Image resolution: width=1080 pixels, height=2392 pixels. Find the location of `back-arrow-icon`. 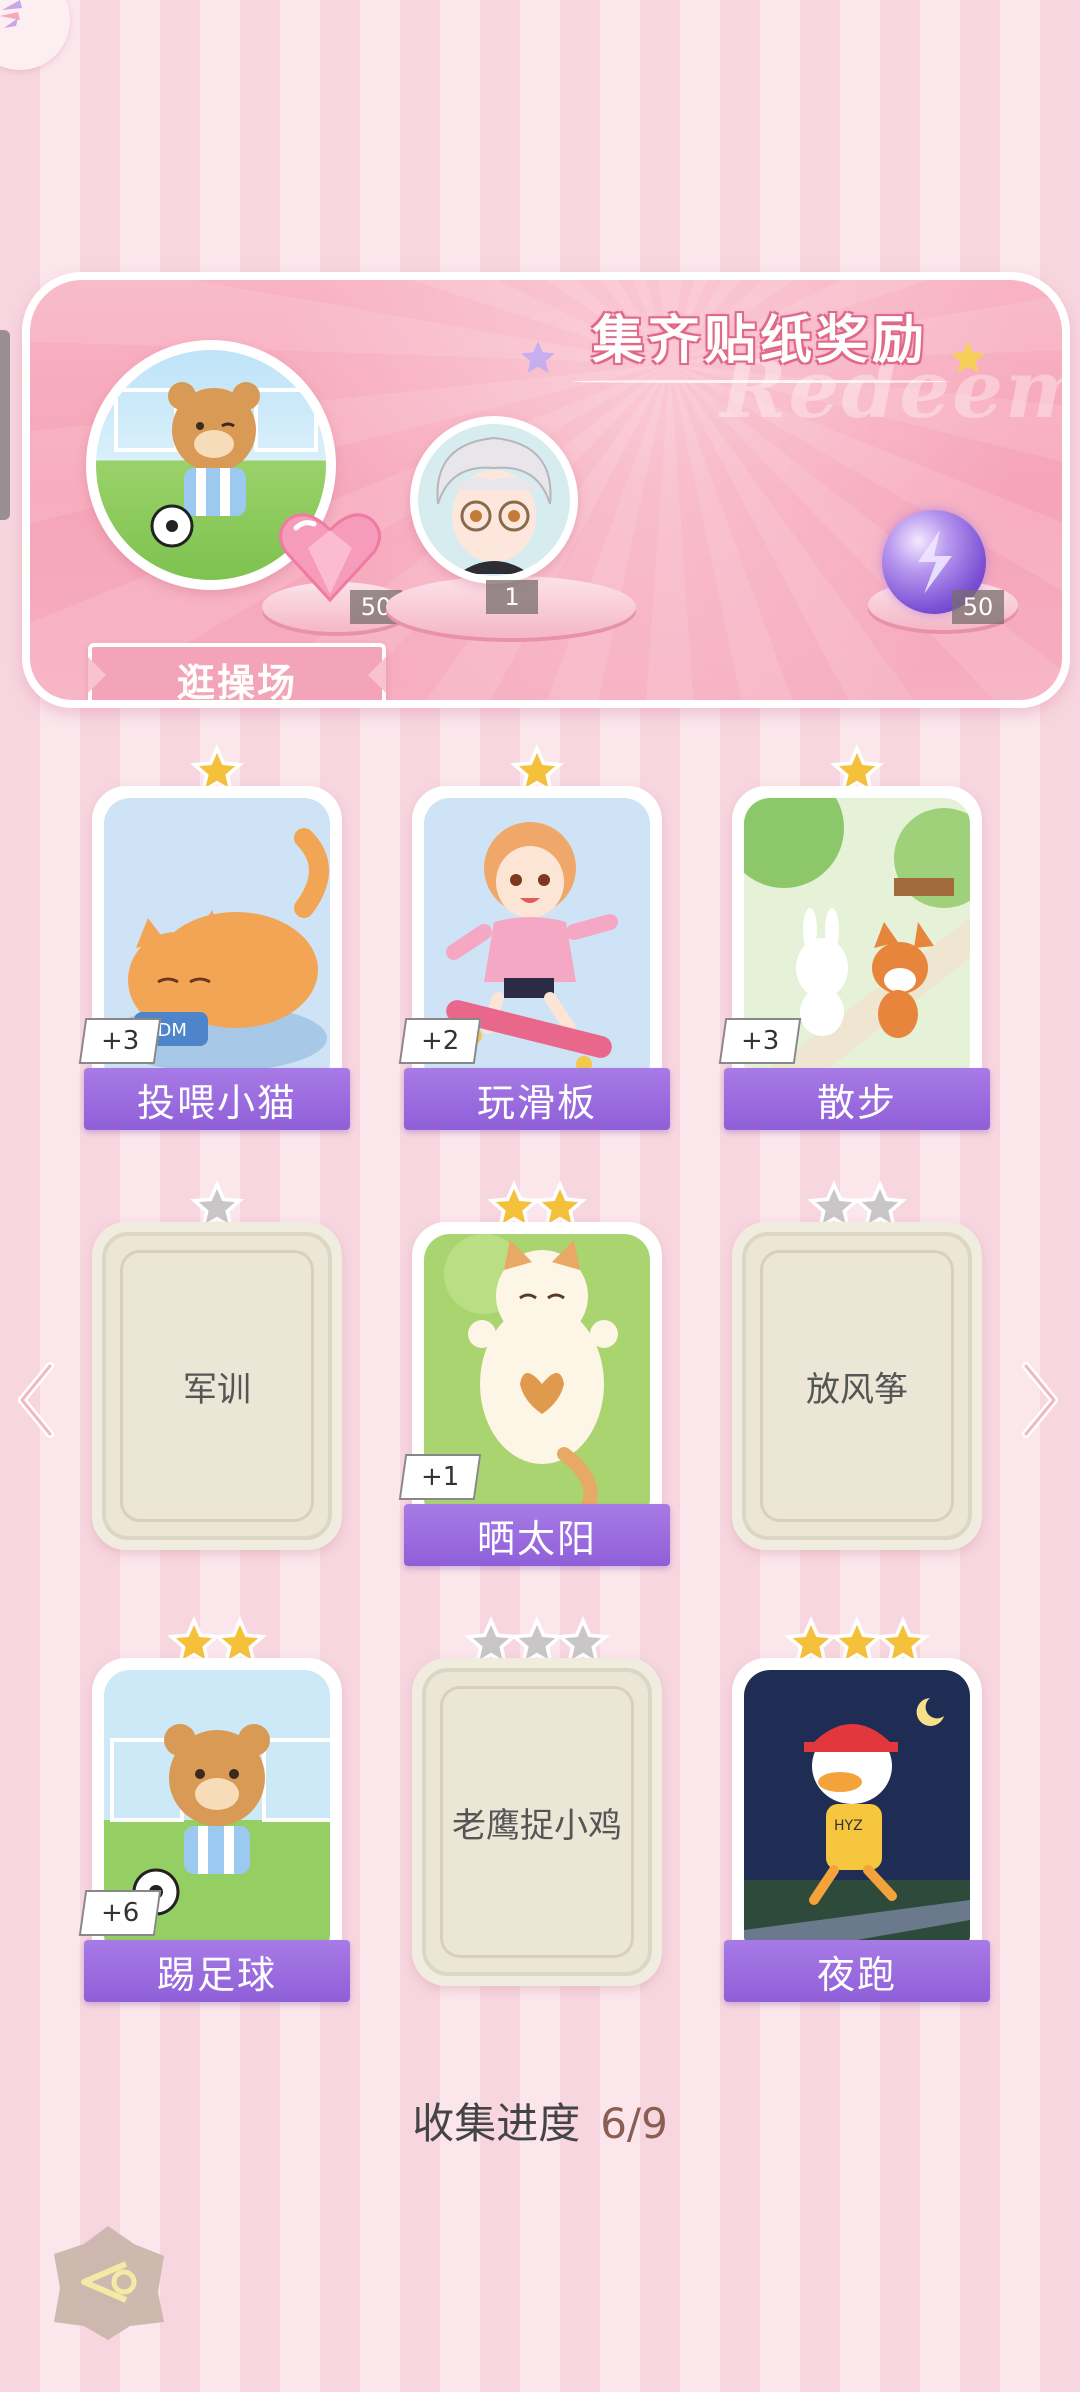

back-arrow-icon is located at coordinates (109, 2283).